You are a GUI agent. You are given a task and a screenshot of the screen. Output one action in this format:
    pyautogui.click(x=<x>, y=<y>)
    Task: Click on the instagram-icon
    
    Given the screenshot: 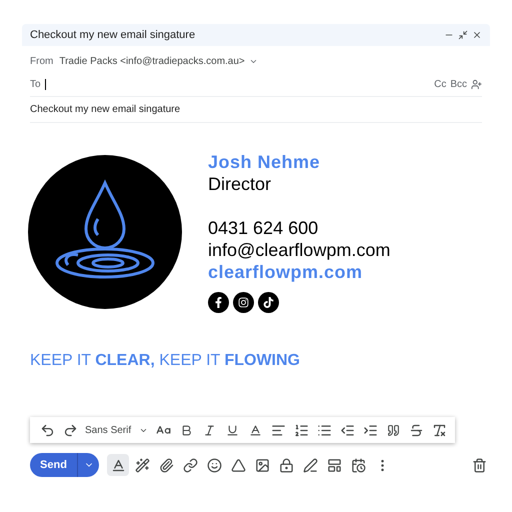 What is the action you would take?
    pyautogui.click(x=243, y=302)
    